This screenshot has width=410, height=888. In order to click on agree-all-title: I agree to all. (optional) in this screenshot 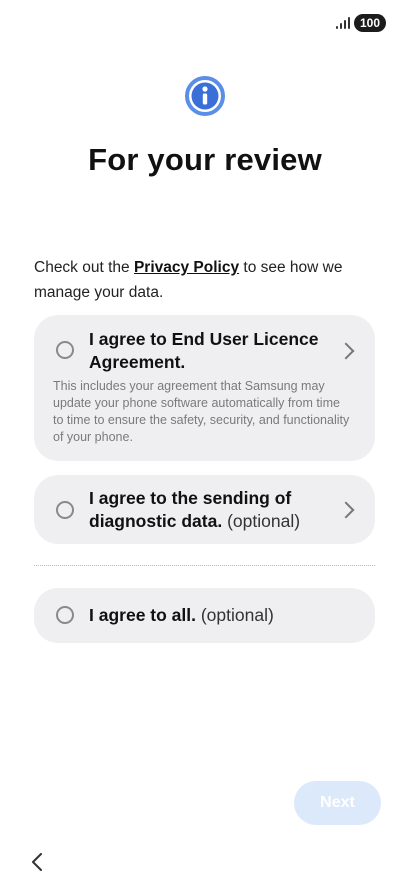, I will do `click(181, 615)`.